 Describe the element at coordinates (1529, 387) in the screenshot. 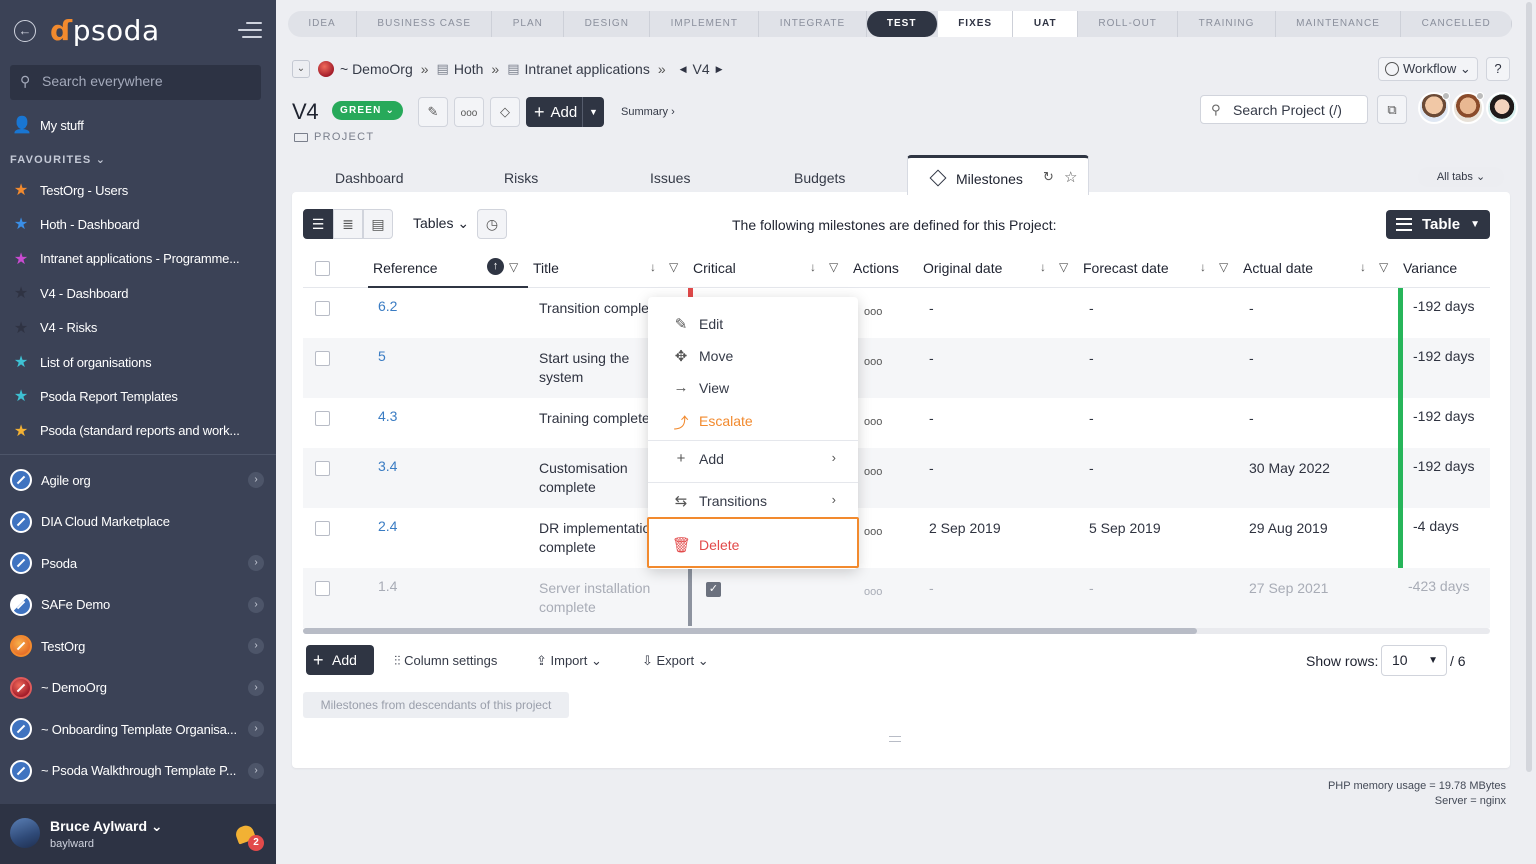

I see `scrollbar-thumb` at that location.